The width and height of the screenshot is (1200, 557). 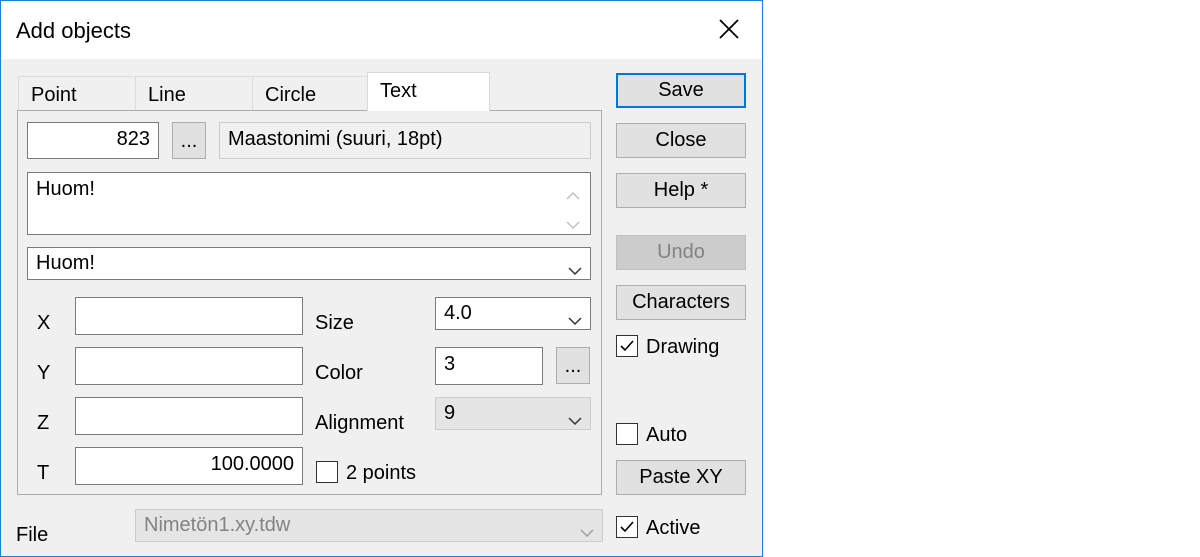 I want to click on text-area-value: Huom!, so click(x=65, y=189).